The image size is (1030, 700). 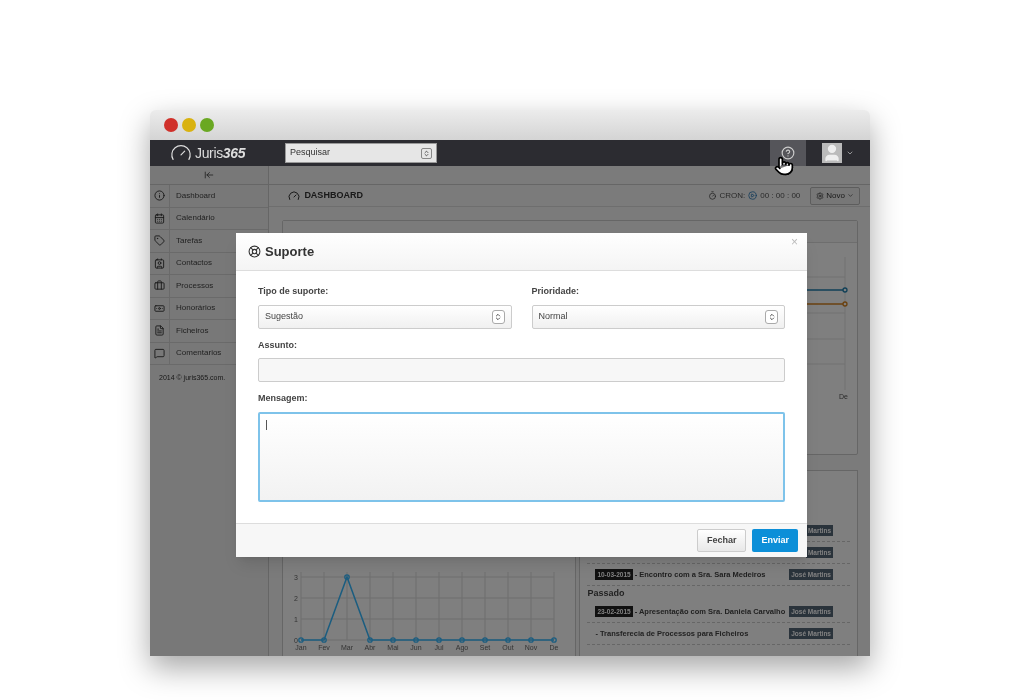 I want to click on field-label: Prioridade:, so click(x=555, y=291).